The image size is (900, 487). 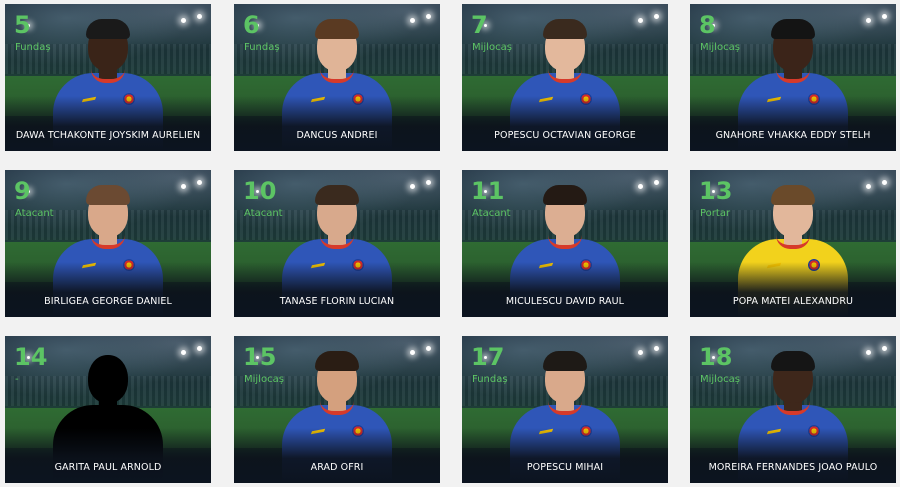 I want to click on player-card: 8 Mijlocaș GNAHORE VHAKKA EDDY STELH, so click(x=793, y=77).